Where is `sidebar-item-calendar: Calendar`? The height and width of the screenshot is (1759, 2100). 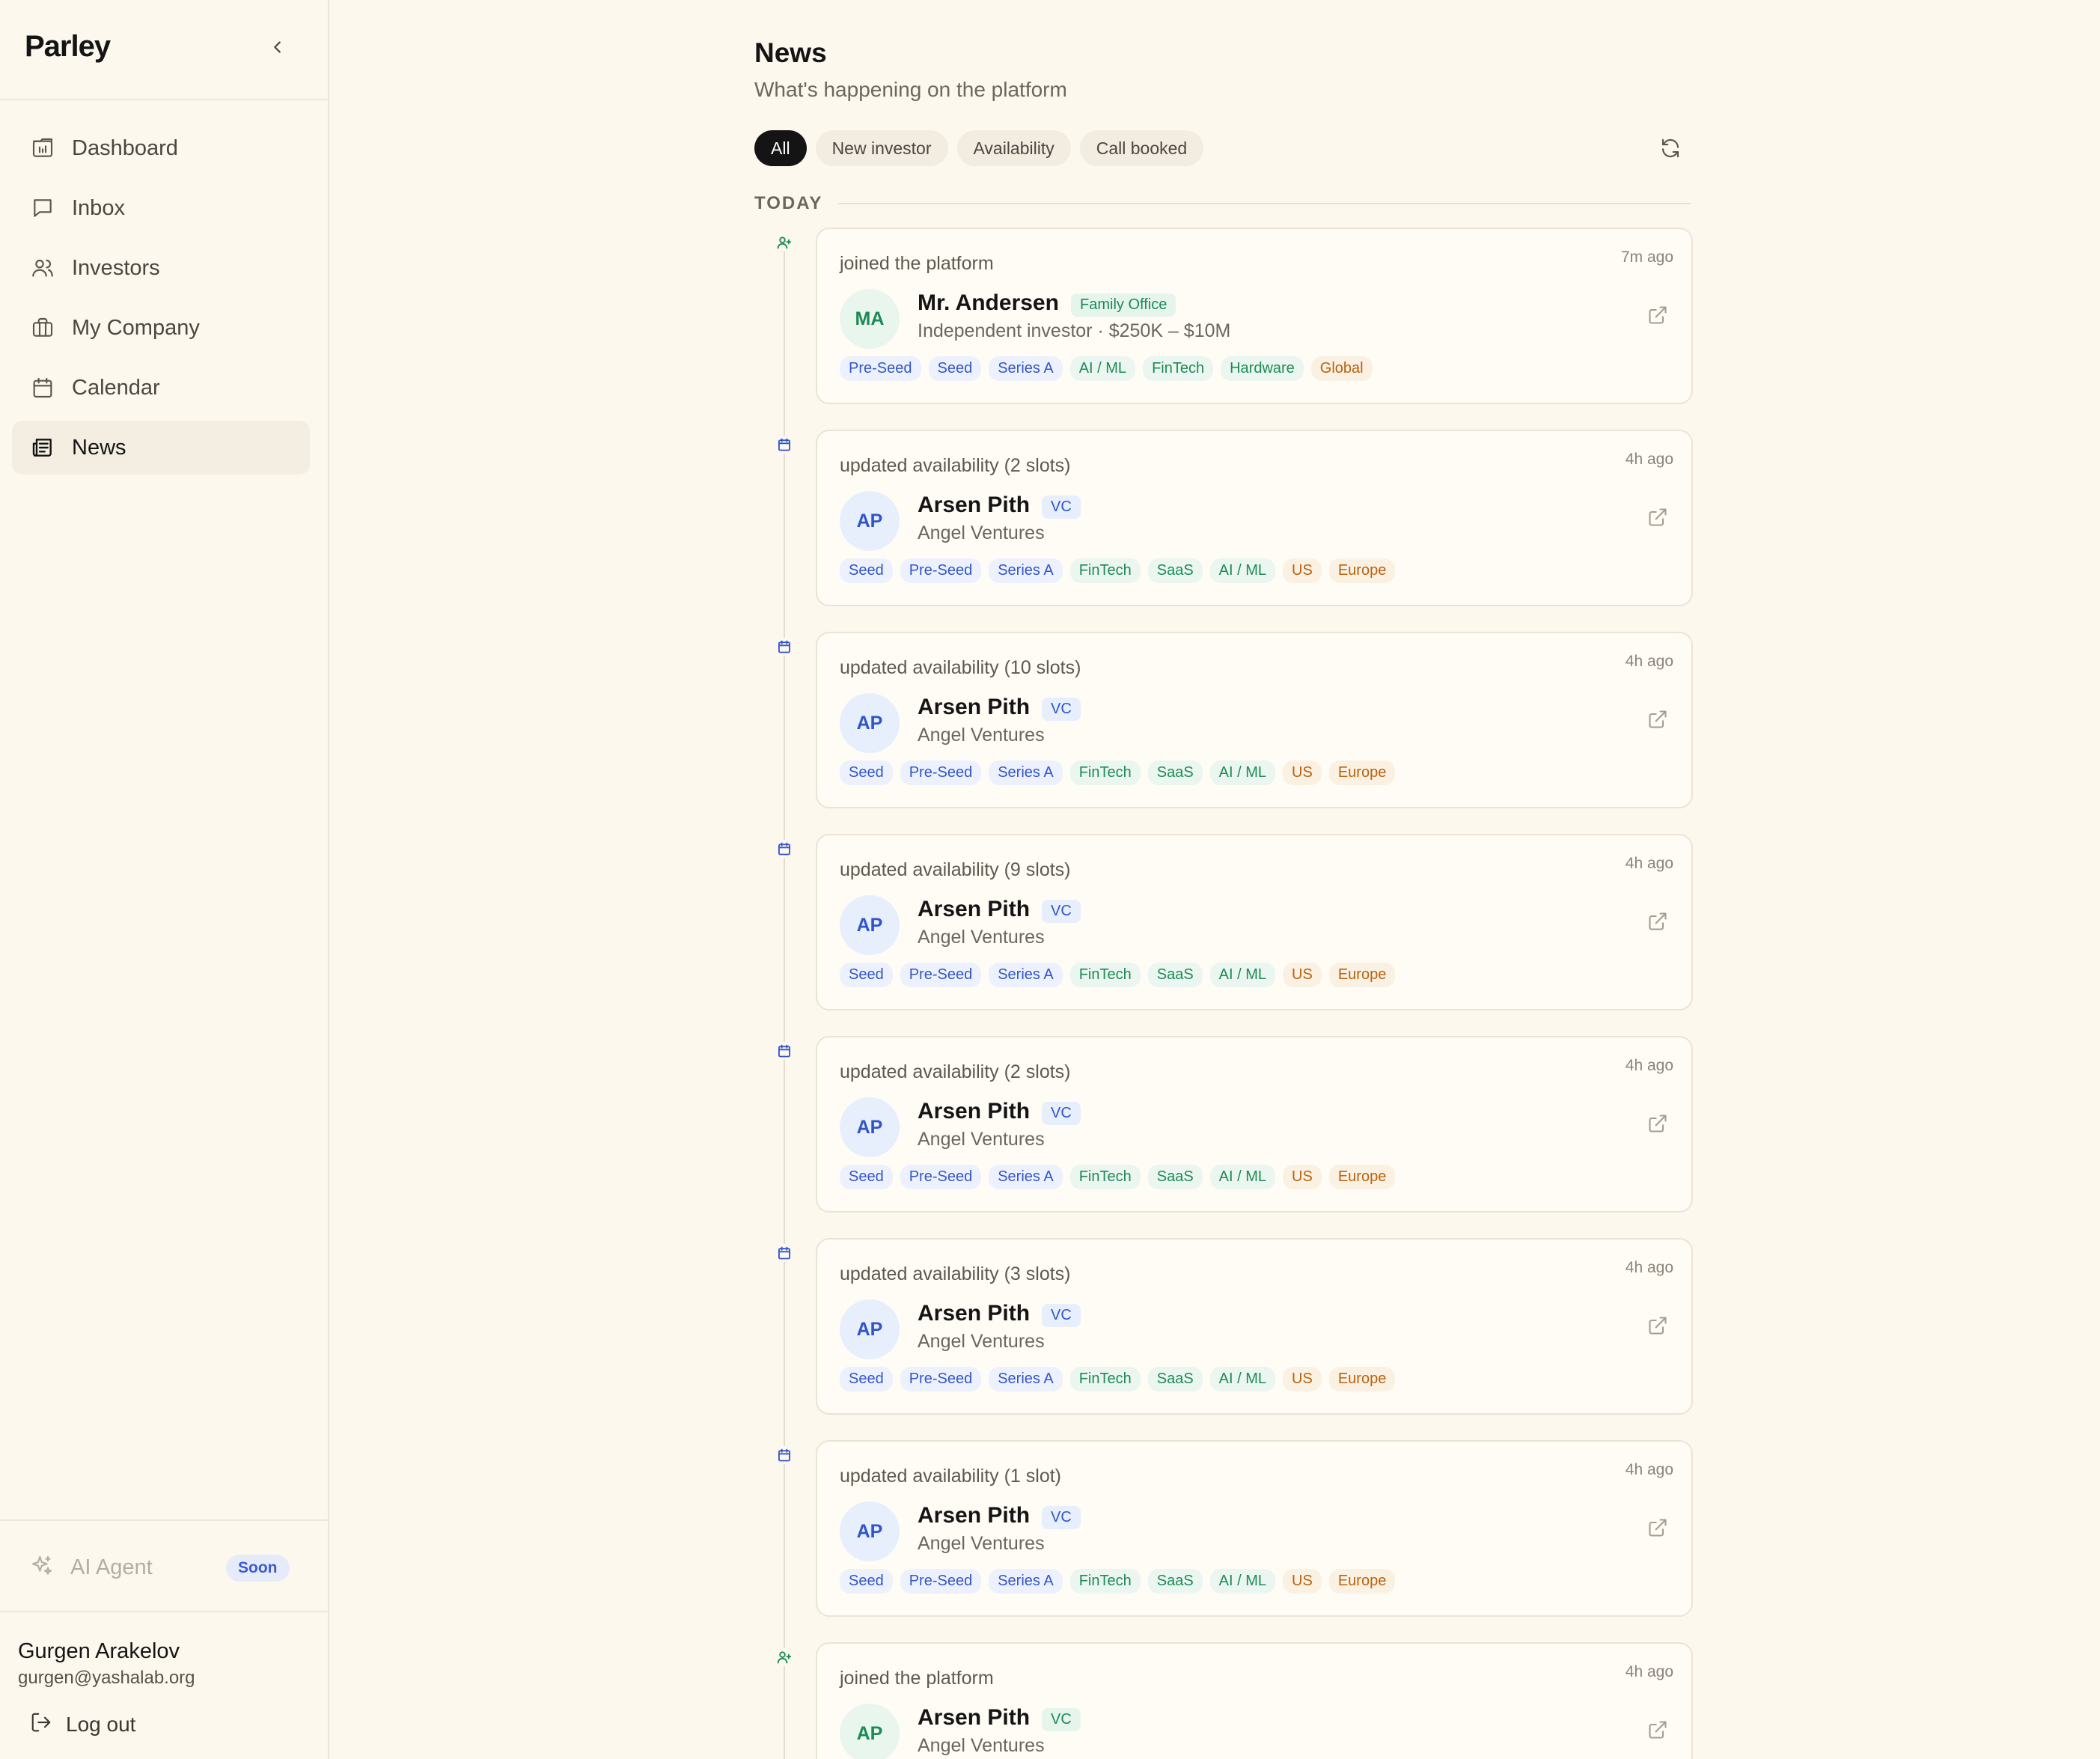 sidebar-item-calendar: Calendar is located at coordinates (161, 388).